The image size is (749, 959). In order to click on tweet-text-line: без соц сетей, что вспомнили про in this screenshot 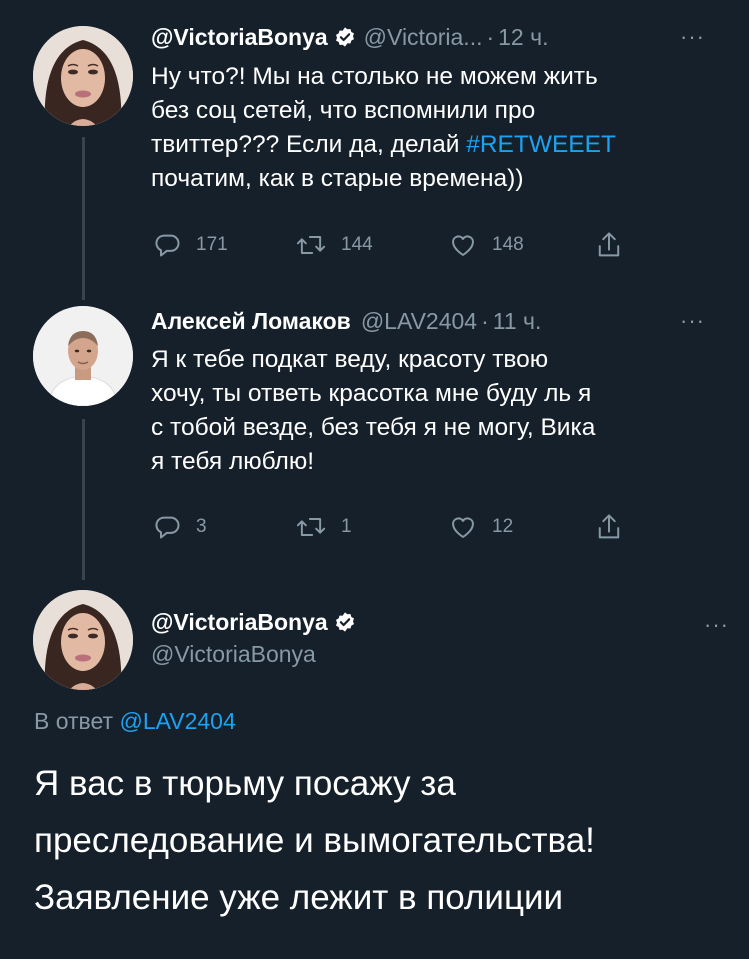, I will do `click(343, 110)`.